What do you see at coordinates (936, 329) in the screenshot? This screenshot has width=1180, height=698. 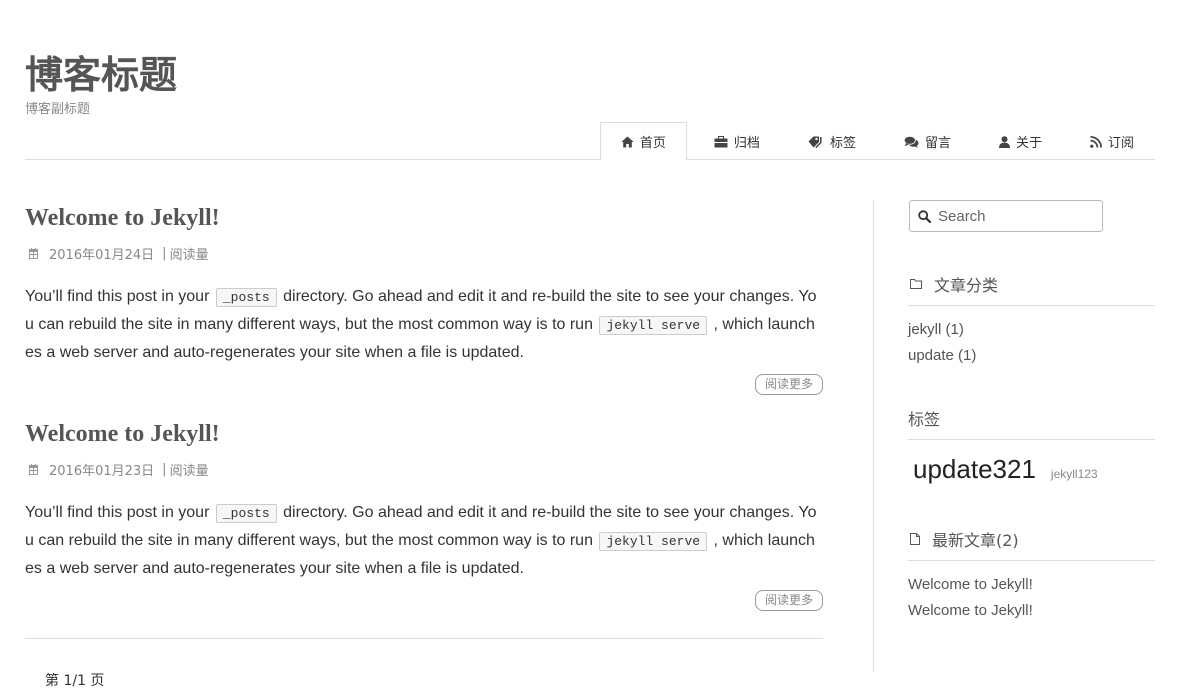 I see `category-link: jekyll (1)` at bounding box center [936, 329].